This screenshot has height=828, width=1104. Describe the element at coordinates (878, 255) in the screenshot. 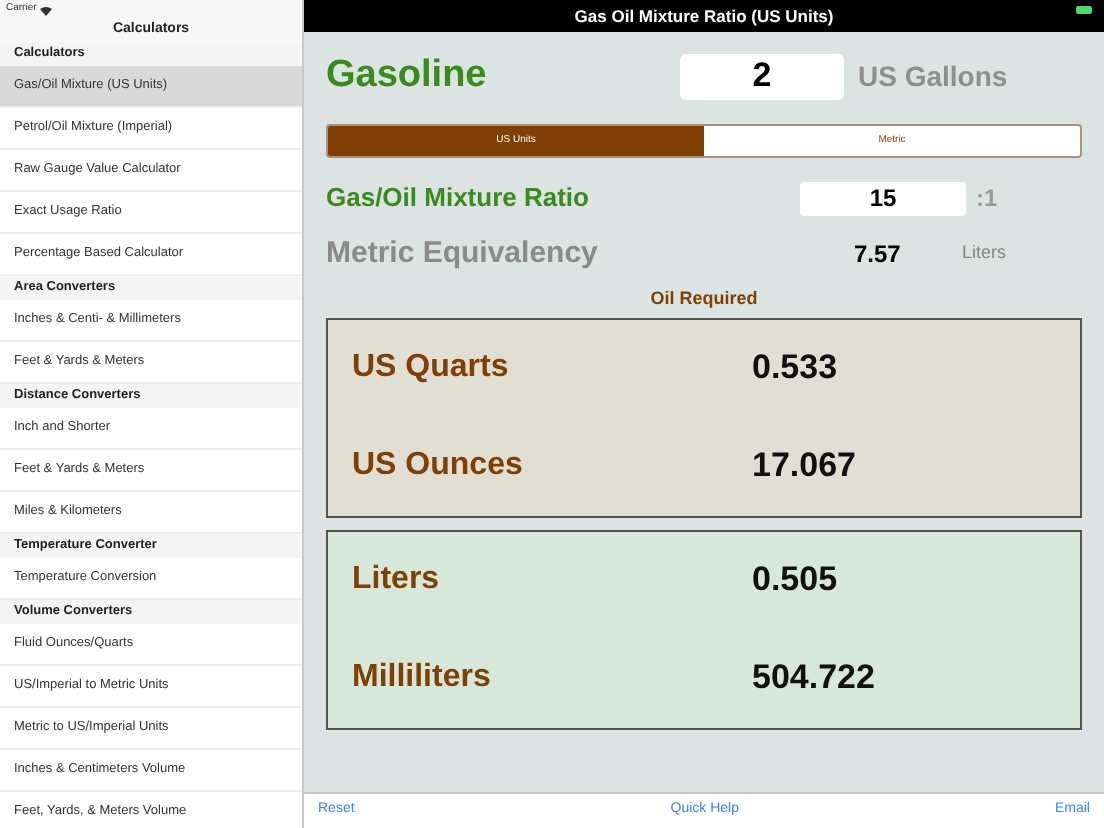

I see `metric-value: 7.57` at that location.